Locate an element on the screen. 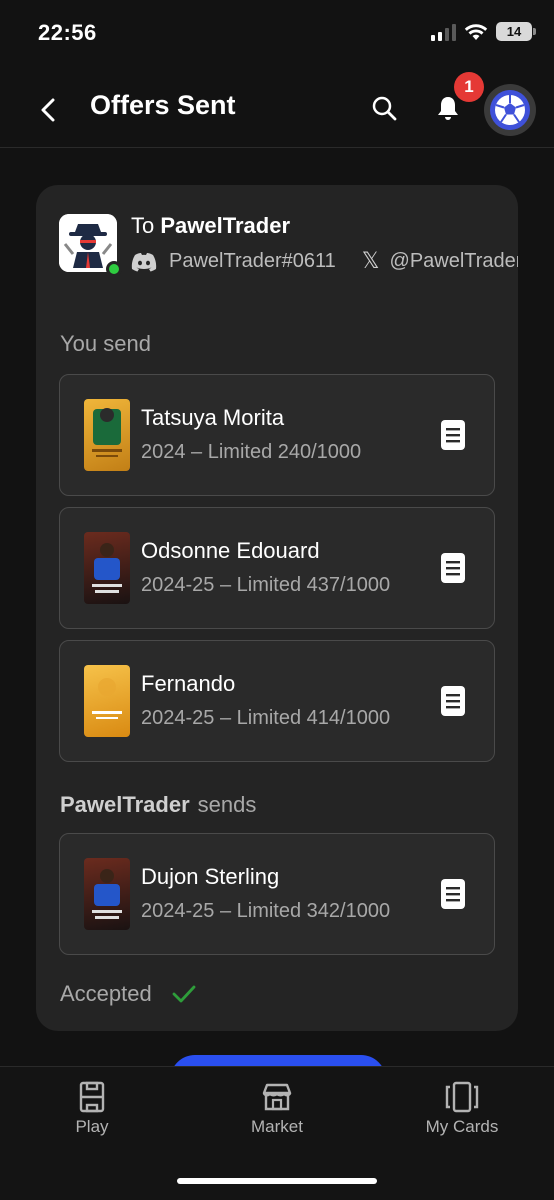 The width and height of the screenshot is (554, 1200). card-details: 2024-25 – Limited 437/1000 is located at coordinates (266, 585).